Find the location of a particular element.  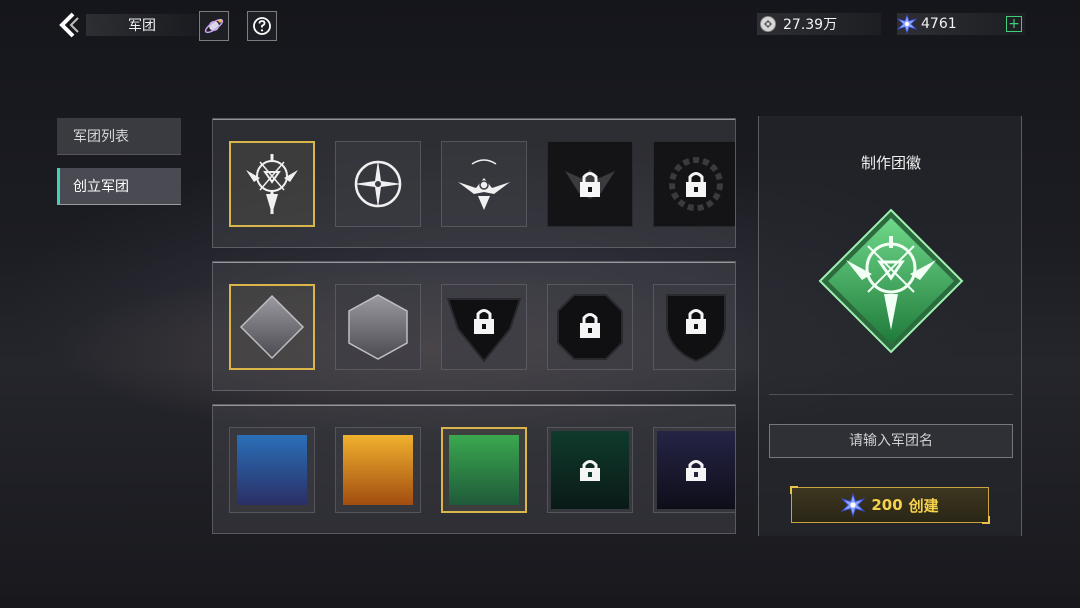

emblem-option-crosshair is located at coordinates (378, 184).